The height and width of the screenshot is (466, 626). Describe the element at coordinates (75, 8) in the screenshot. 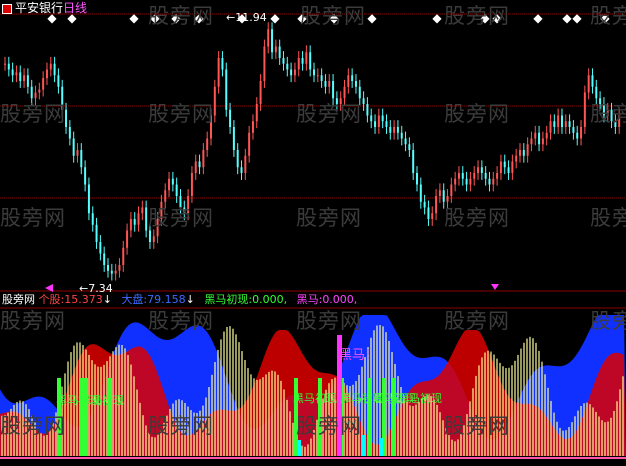

I see `period-label: 日线` at that location.